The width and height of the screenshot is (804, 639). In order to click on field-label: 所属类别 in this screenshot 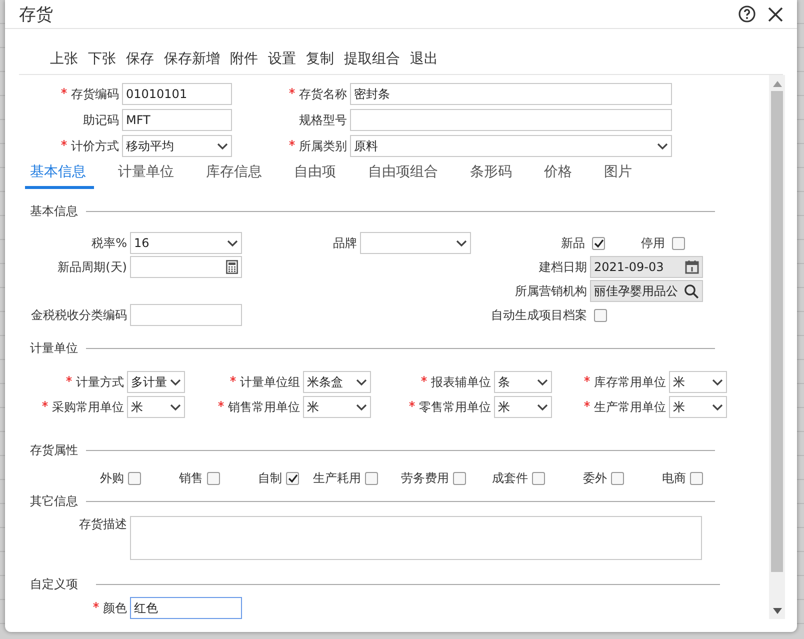, I will do `click(291, 146)`.